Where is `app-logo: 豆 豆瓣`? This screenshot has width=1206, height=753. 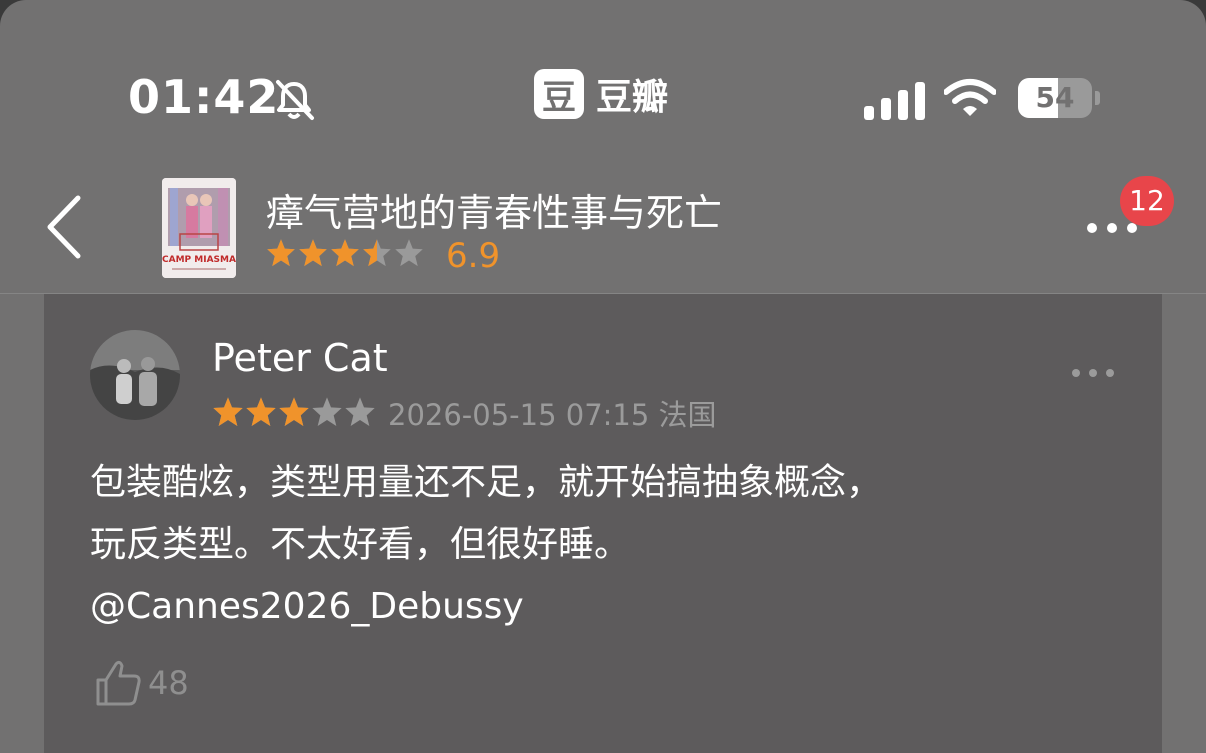 app-logo: 豆 豆瓣 is located at coordinates (601, 94).